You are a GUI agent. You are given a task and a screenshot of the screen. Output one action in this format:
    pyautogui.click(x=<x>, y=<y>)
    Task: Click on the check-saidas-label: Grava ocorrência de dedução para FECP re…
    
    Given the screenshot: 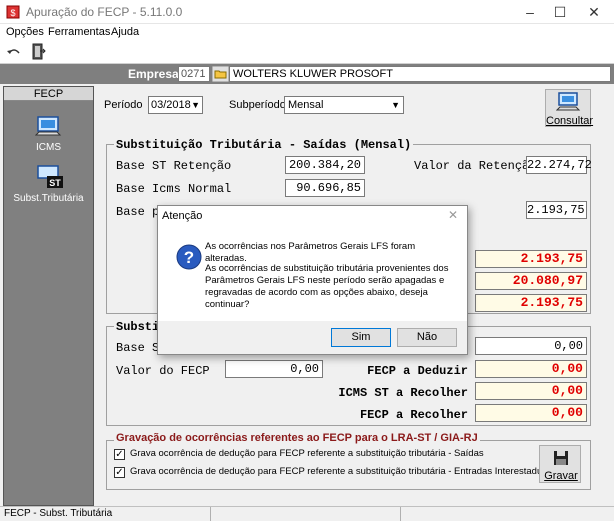 What is the action you would take?
    pyautogui.click(x=307, y=453)
    